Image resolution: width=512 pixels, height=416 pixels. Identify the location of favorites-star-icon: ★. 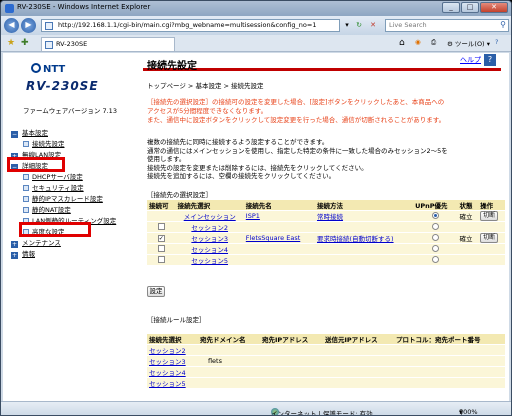
(11, 43).